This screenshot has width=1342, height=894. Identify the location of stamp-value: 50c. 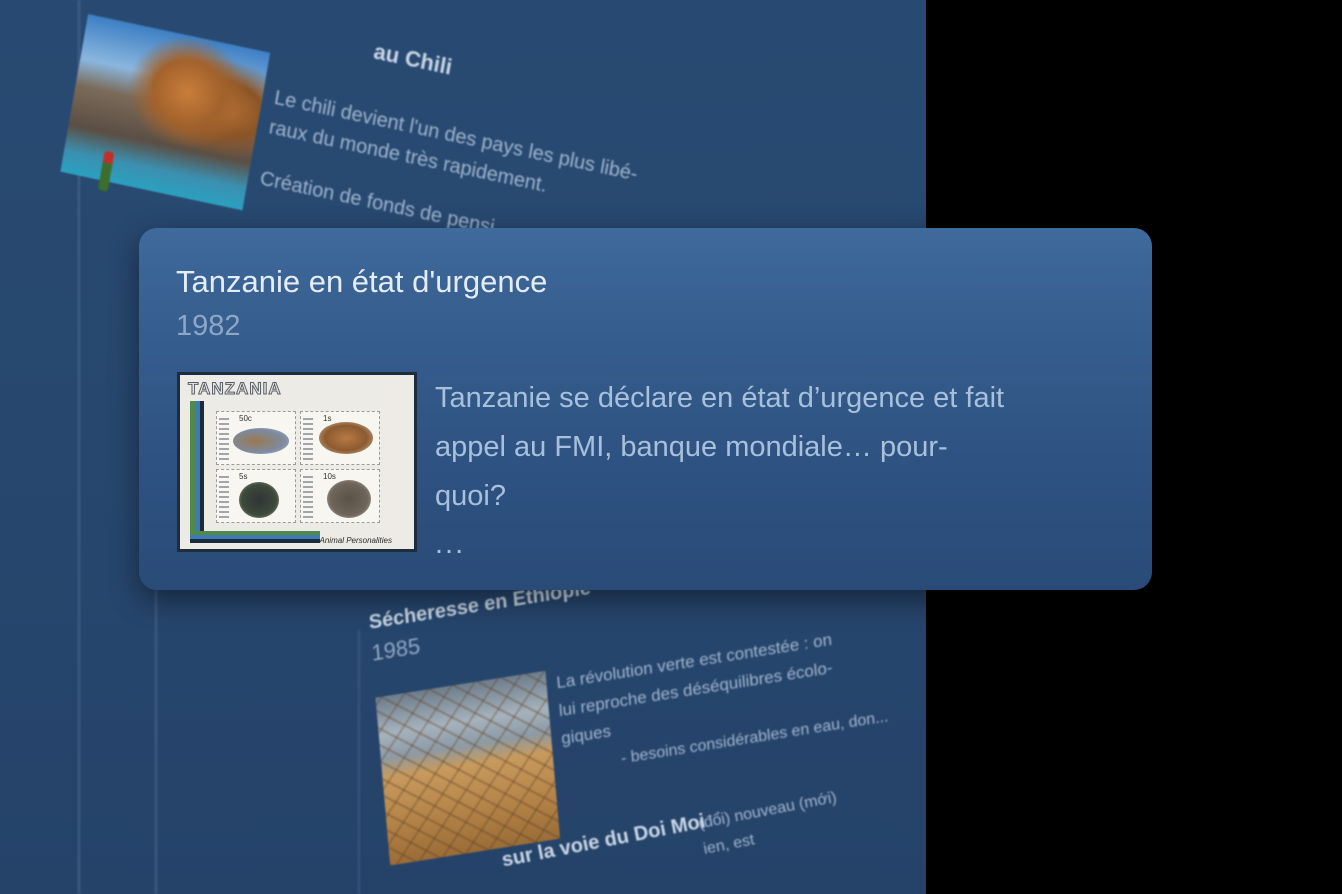
(245, 418).